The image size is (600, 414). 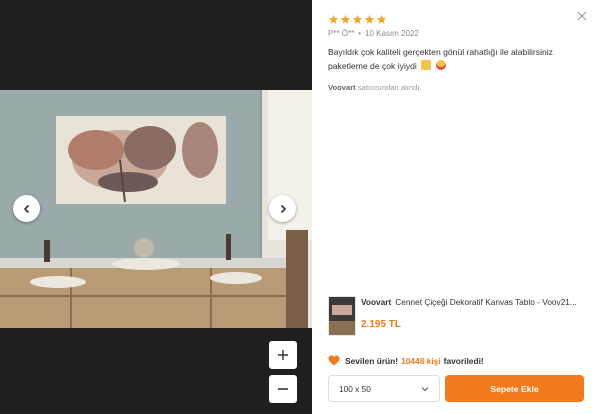 I want to click on product-thumbnail, so click(x=342, y=316).